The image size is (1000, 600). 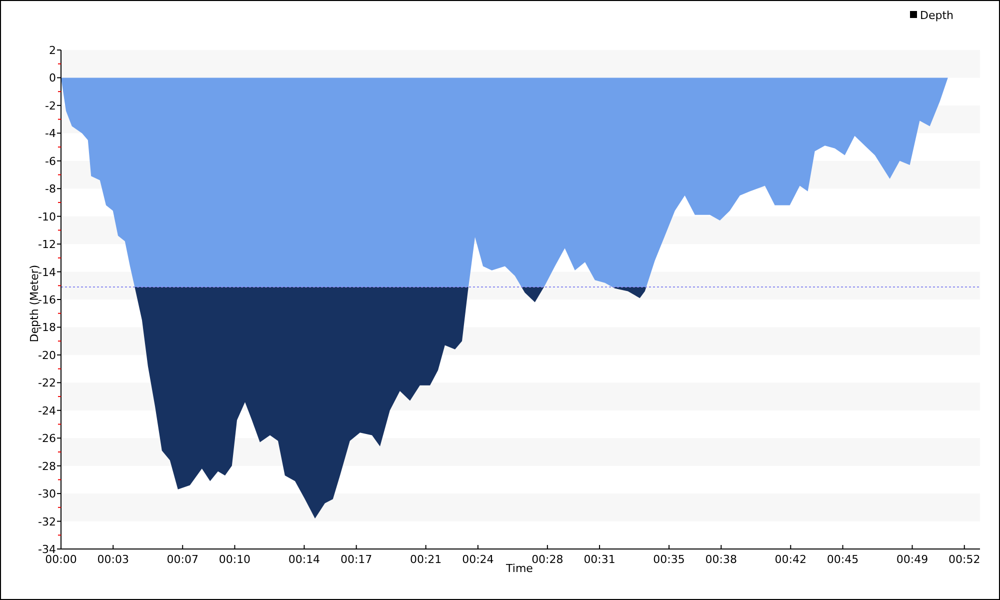 What do you see at coordinates (964, 559) in the screenshot?
I see `x-tick-label: 00:52` at bounding box center [964, 559].